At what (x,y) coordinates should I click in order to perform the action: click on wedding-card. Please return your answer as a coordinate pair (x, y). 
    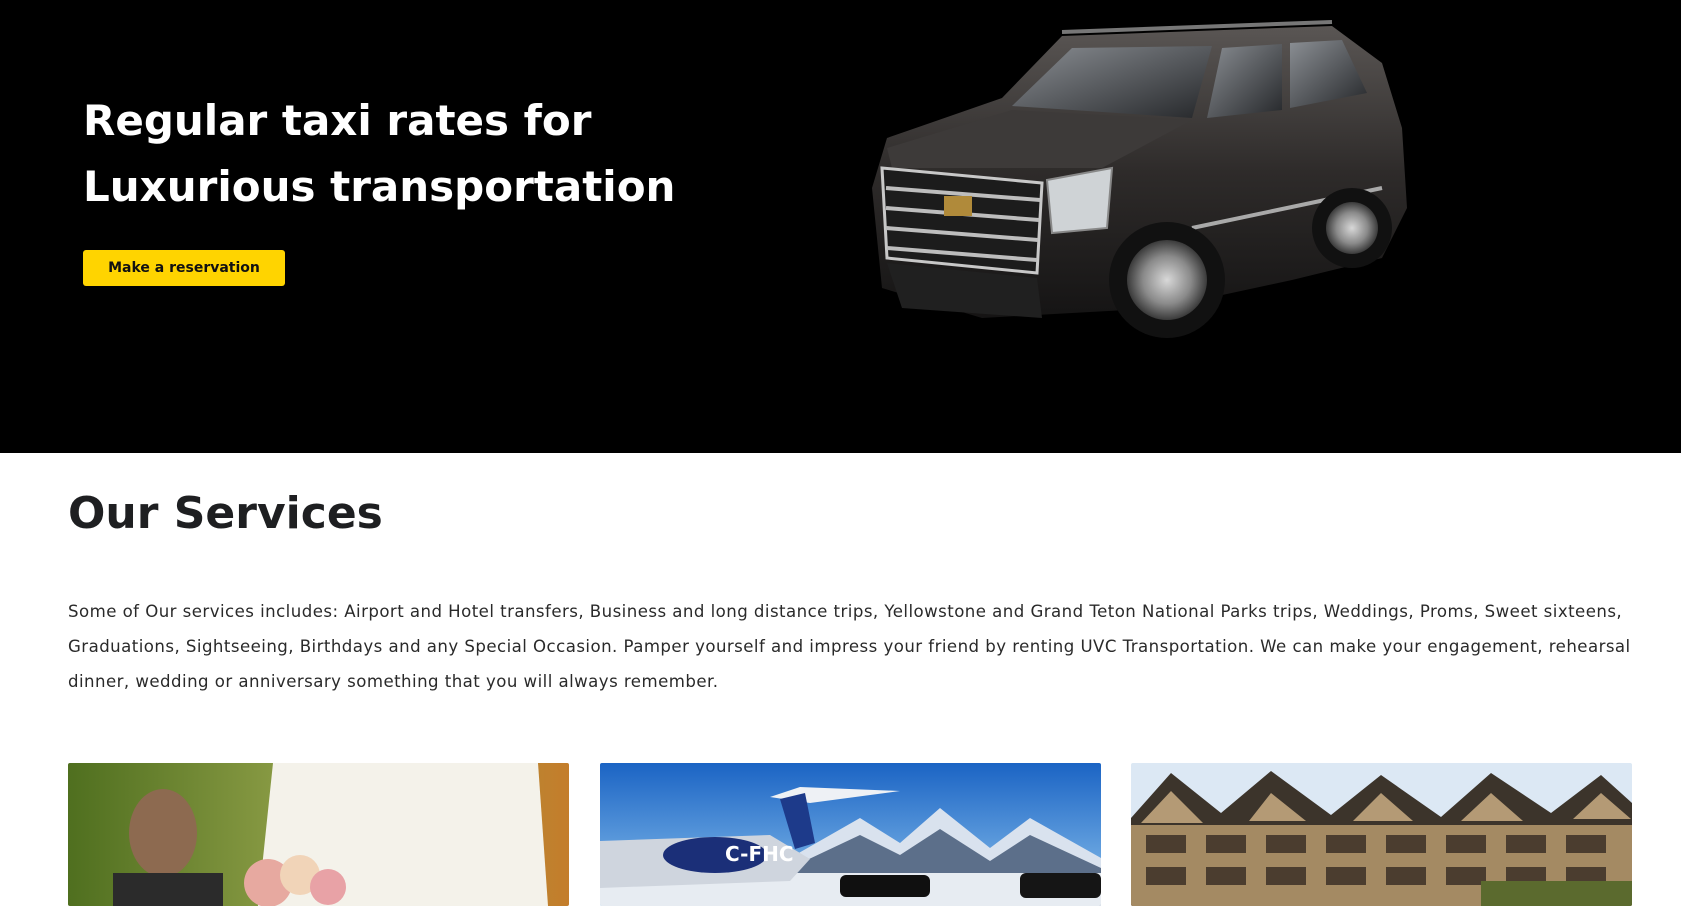
    Looking at the image, I should click on (318, 834).